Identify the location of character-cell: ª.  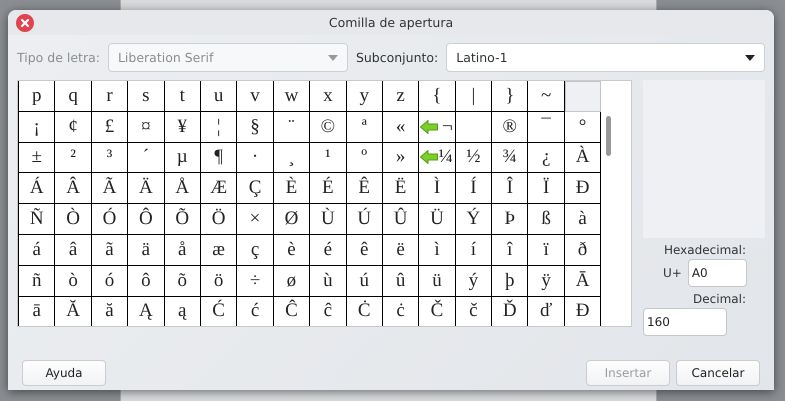
(364, 127).